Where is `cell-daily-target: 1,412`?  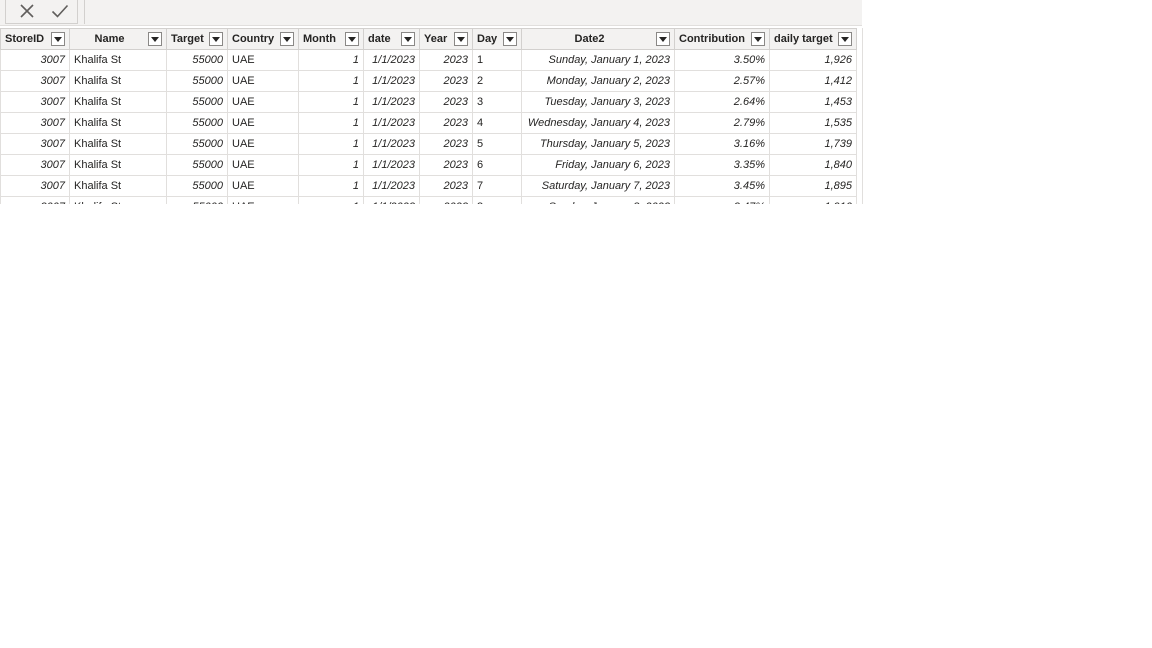 cell-daily-target: 1,412 is located at coordinates (813, 81).